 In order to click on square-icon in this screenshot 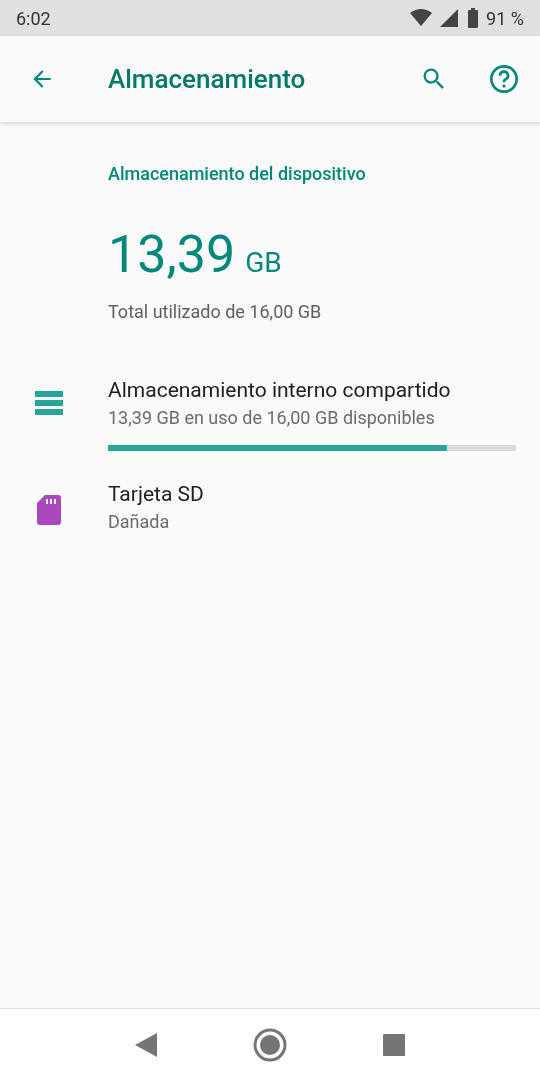, I will do `click(394, 1044)`.